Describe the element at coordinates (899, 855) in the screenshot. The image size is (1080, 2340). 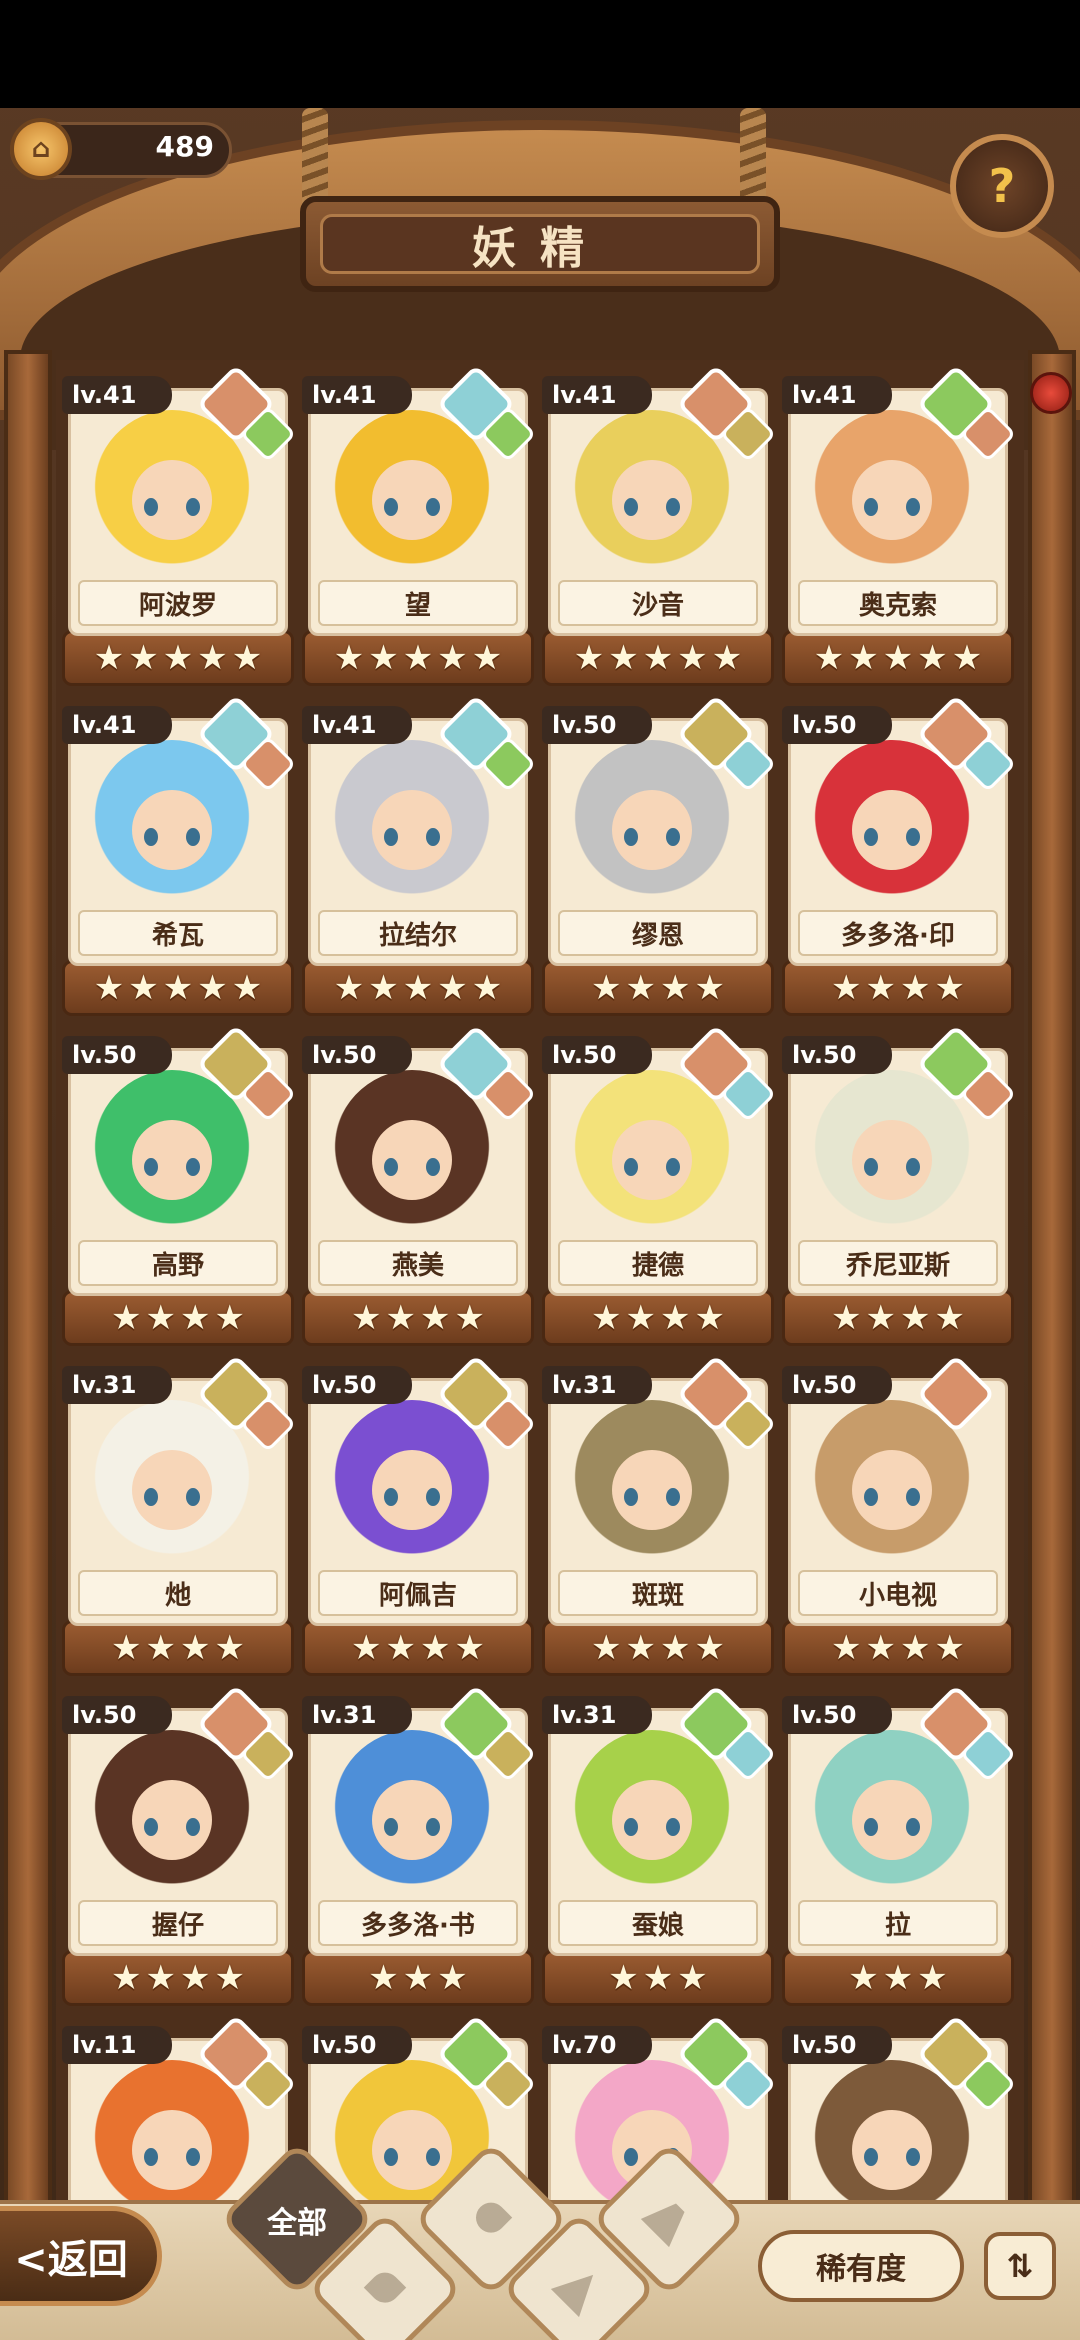
I see `fairy-card: lv.50 多多洛·印 ★ ★ ★ ★` at that location.